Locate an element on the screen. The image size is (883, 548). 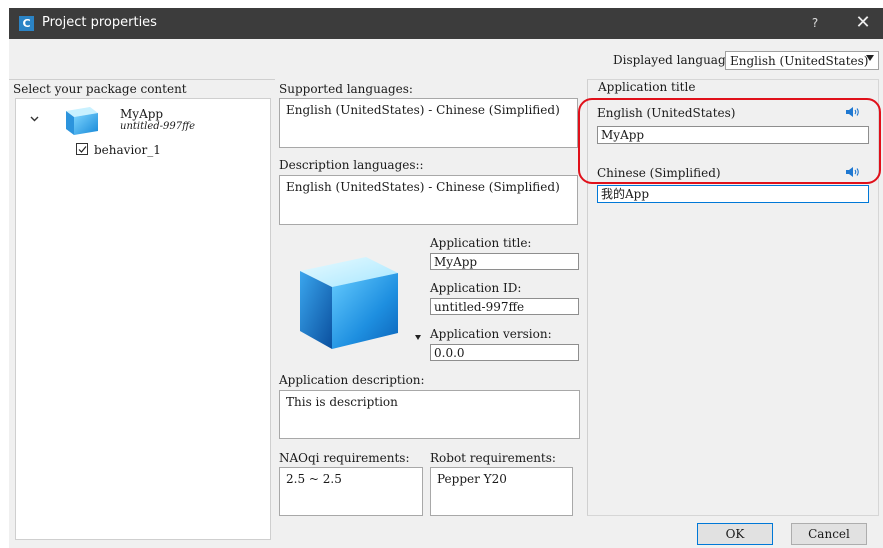
application-title-label: Application title: is located at coordinates (481, 243).